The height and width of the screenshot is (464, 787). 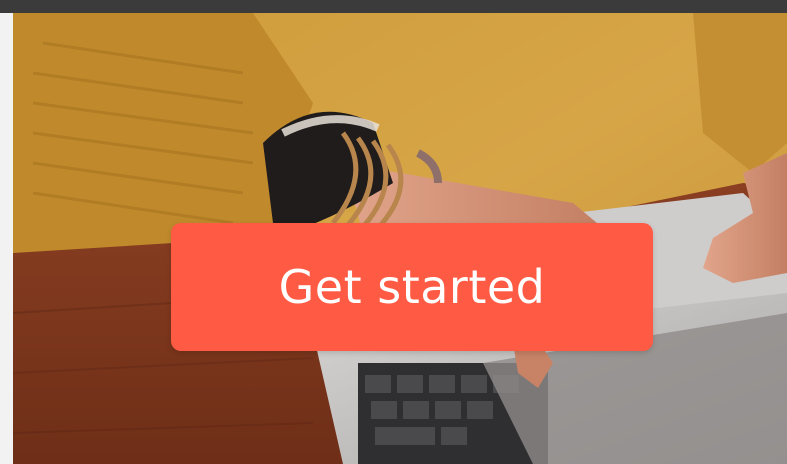 What do you see at coordinates (6, 238) in the screenshot?
I see `page-left-edge` at bounding box center [6, 238].